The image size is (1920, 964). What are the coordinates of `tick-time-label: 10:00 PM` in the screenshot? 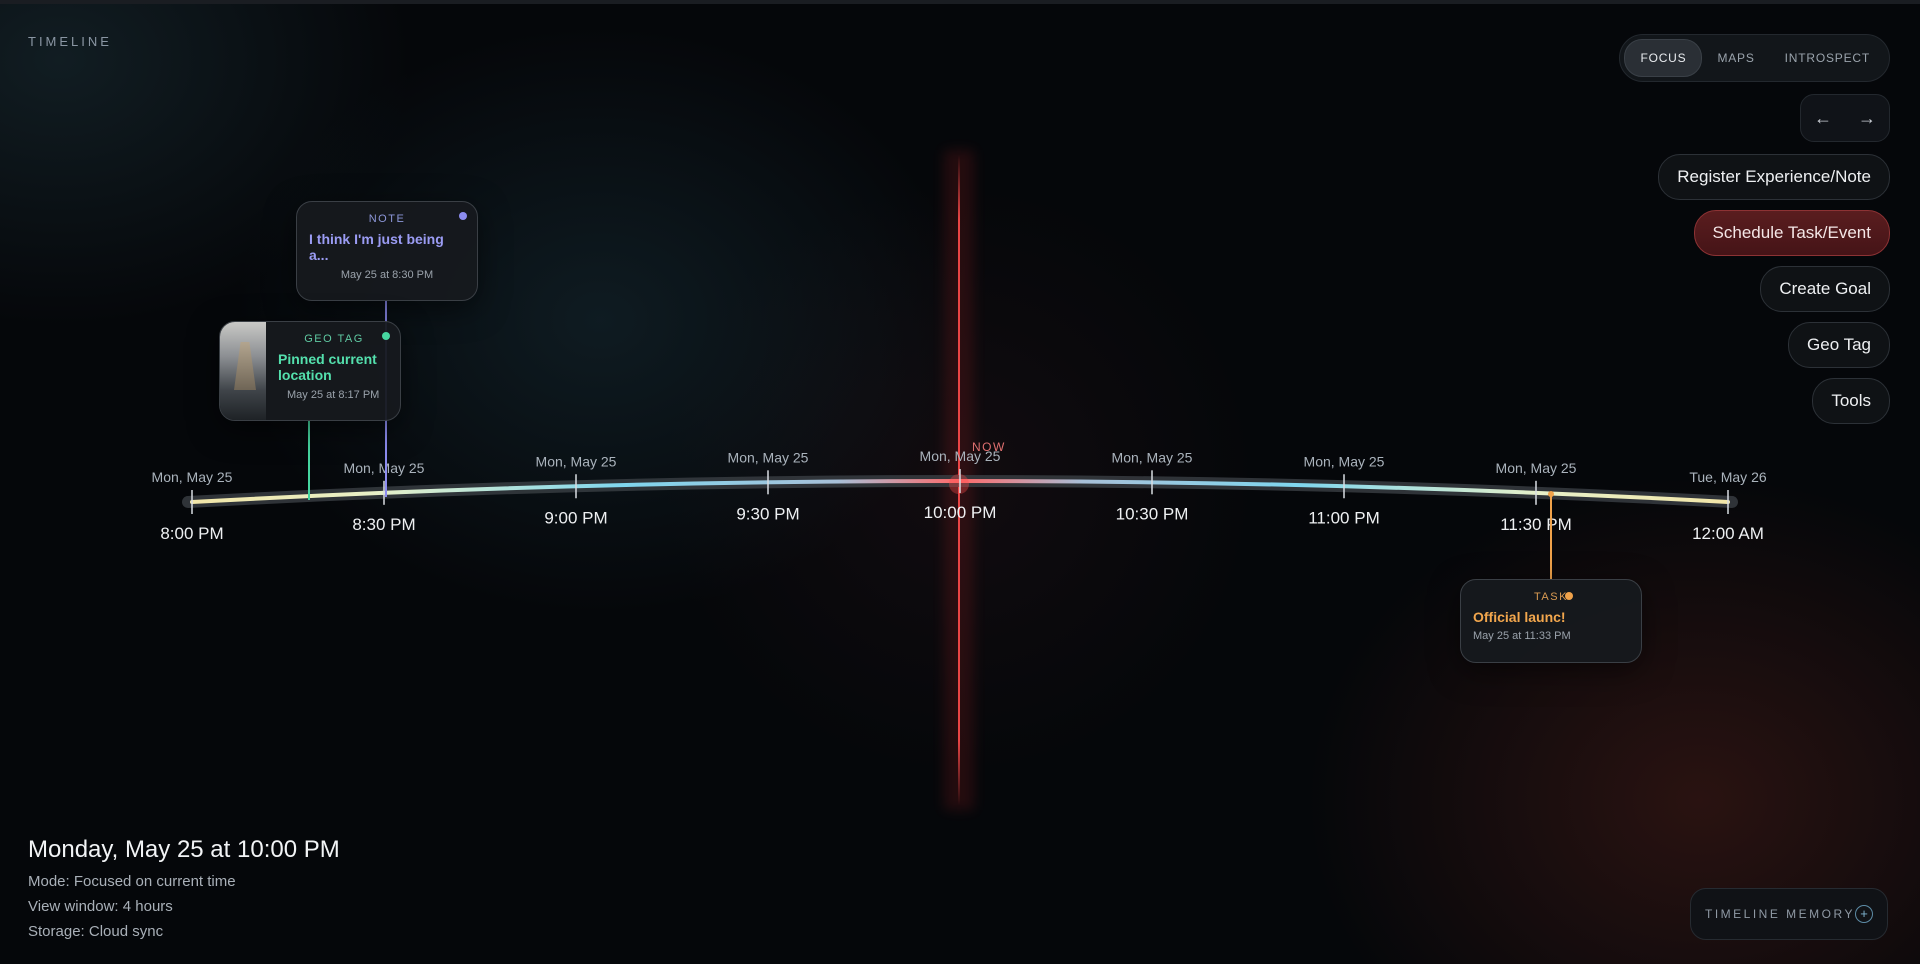 It's located at (960, 512).